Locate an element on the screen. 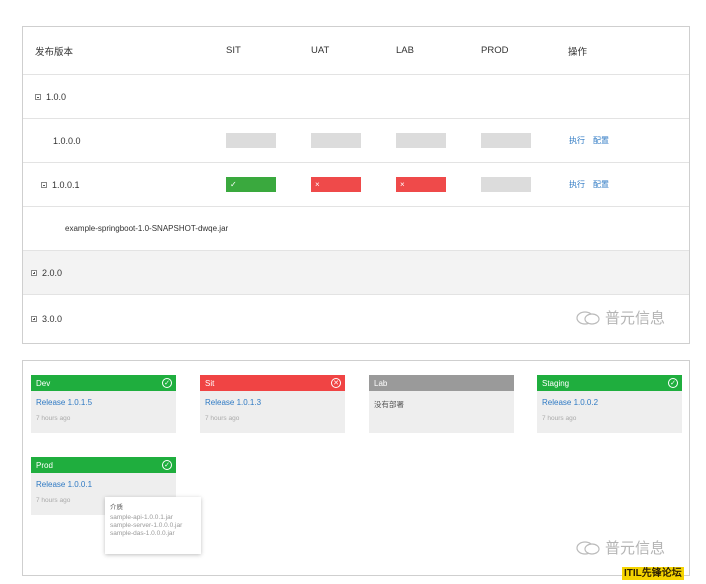 Image resolution: width=706 pixels, height=584 pixels. release-link: Release 1.0.1.5 is located at coordinates (106, 402).